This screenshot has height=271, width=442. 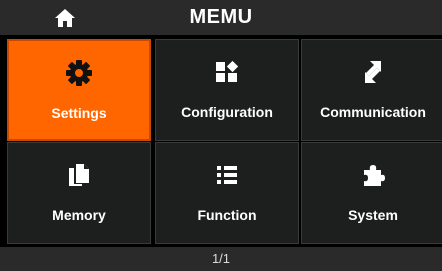 I want to click on memory-icon, so click(x=79, y=175).